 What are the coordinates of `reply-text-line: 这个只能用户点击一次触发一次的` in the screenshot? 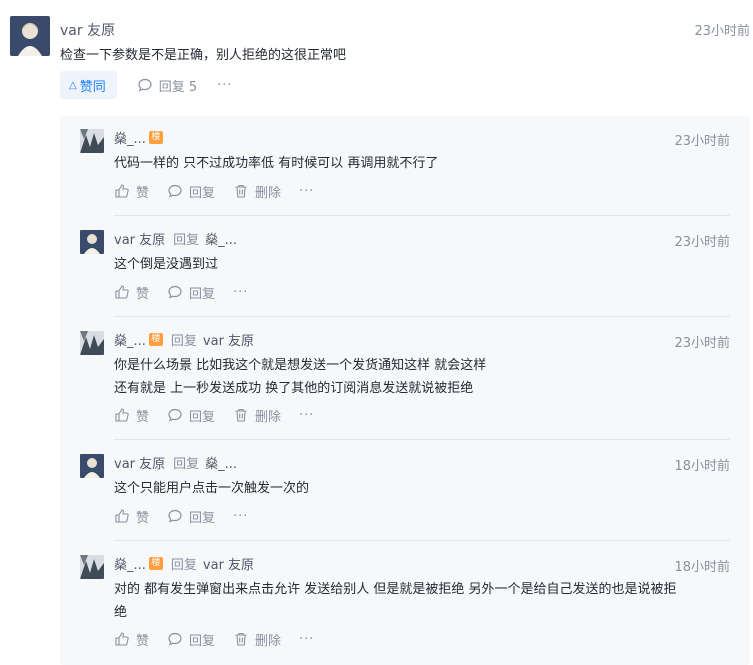 It's located at (212, 488).